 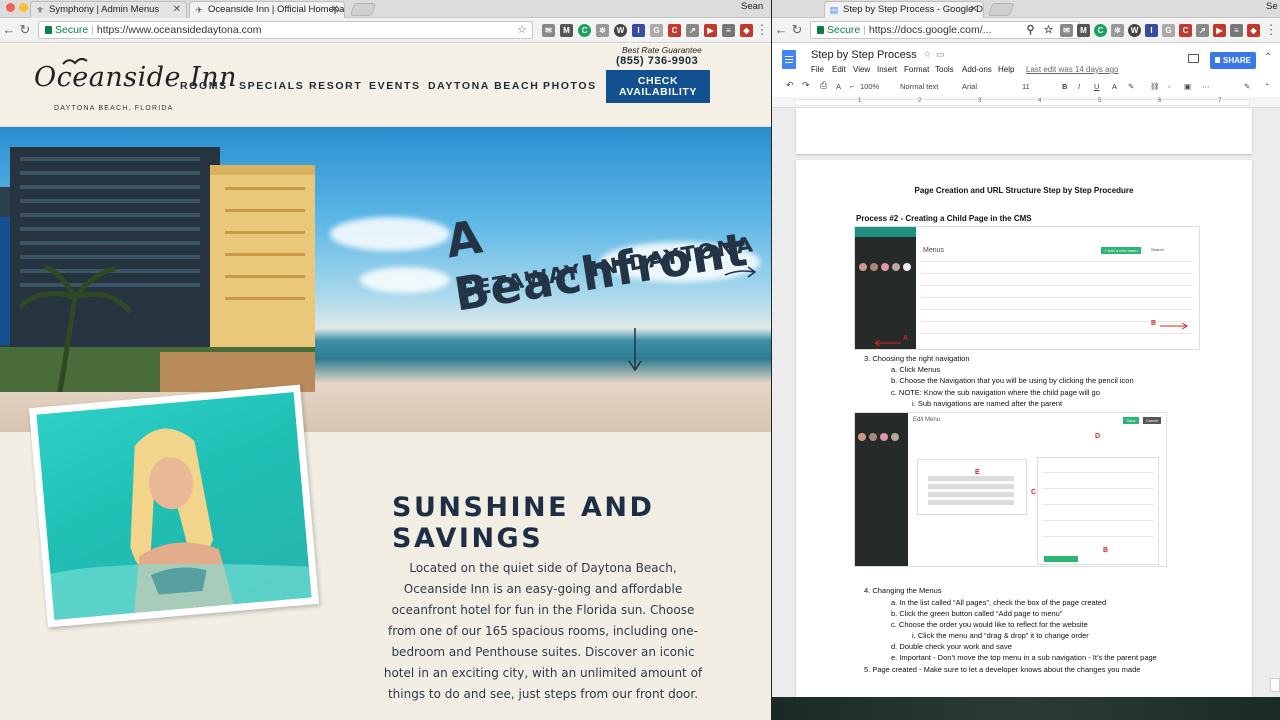 I want to click on document-title: Step by Step Process, so click(x=864, y=55).